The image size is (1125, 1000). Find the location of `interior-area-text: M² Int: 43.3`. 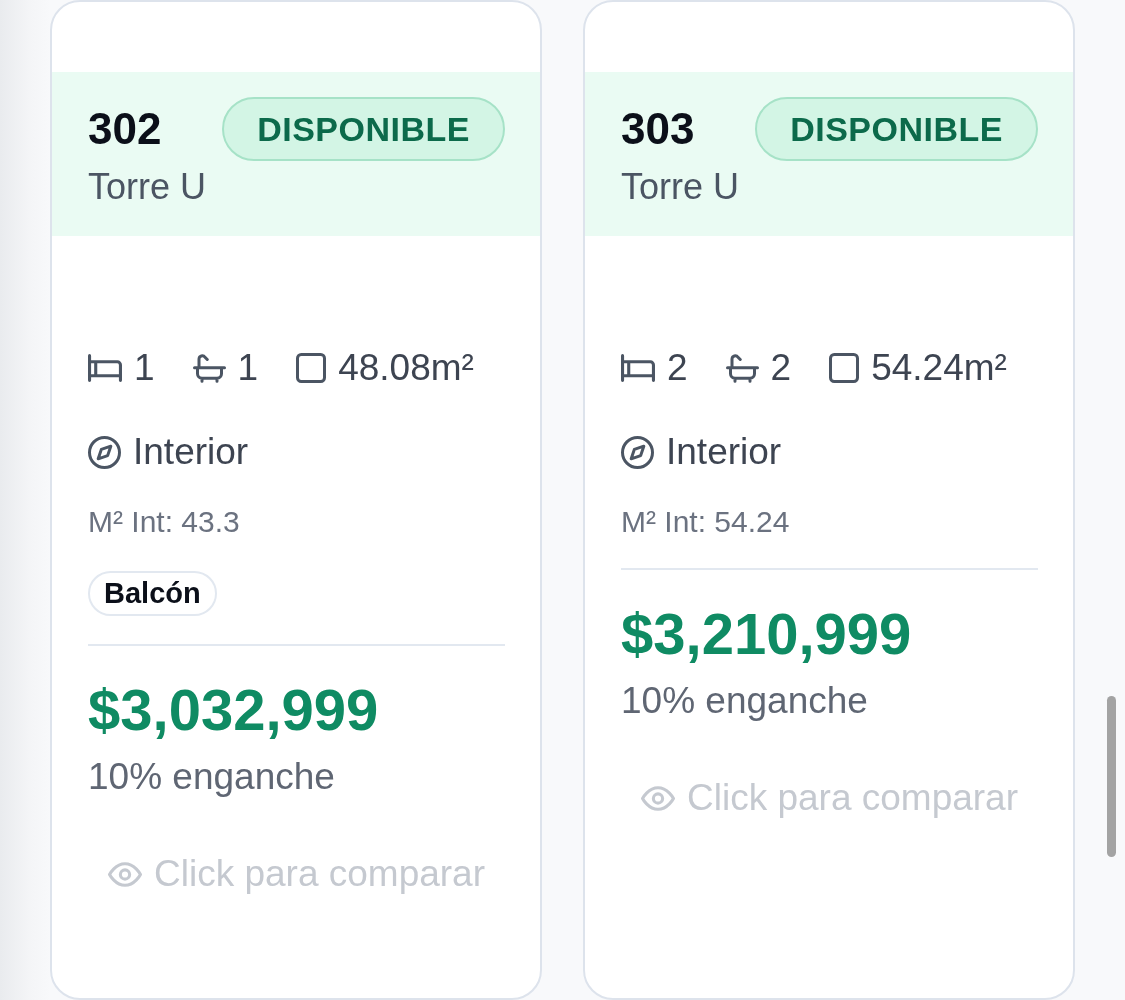

interior-area-text: M² Int: 43.3 is located at coordinates (164, 522).